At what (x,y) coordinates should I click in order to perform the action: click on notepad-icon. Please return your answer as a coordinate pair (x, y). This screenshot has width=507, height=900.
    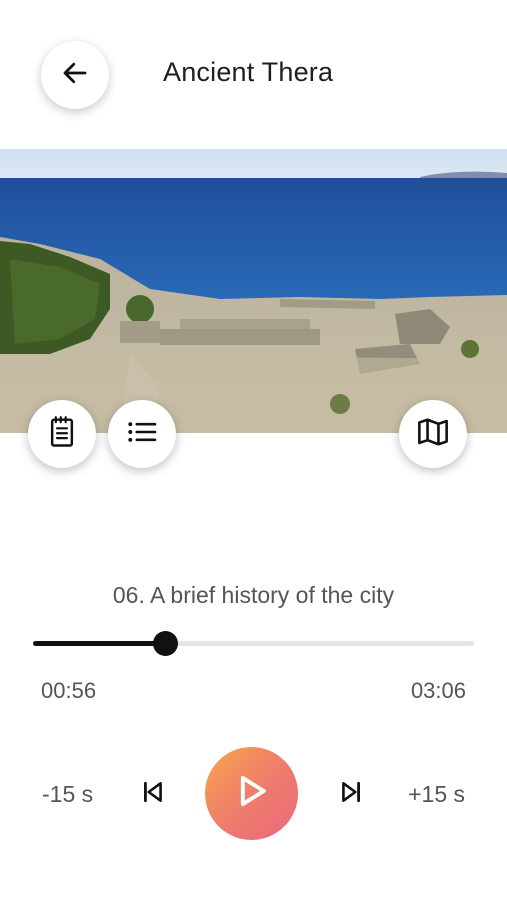
    Looking at the image, I should click on (62, 434).